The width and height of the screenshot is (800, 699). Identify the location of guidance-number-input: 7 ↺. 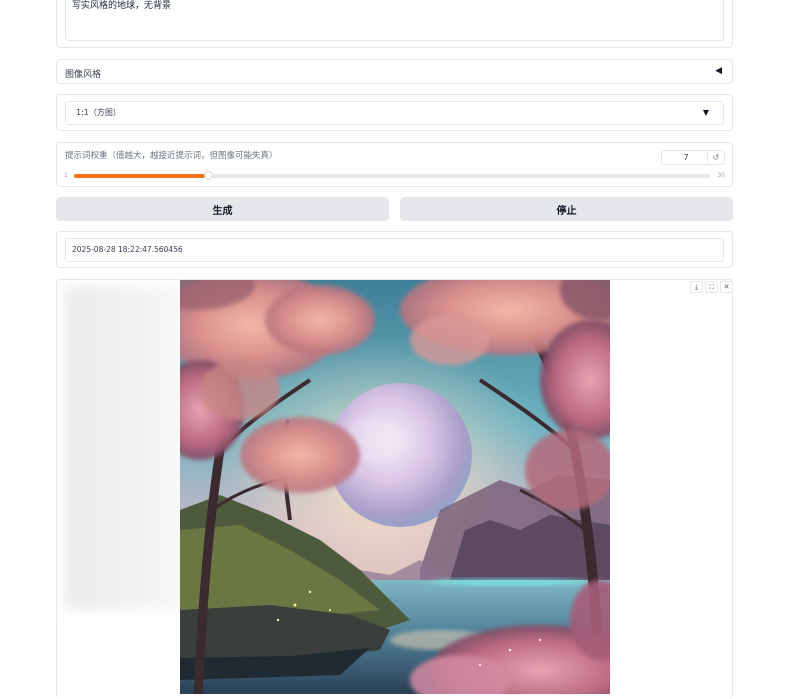
(693, 157).